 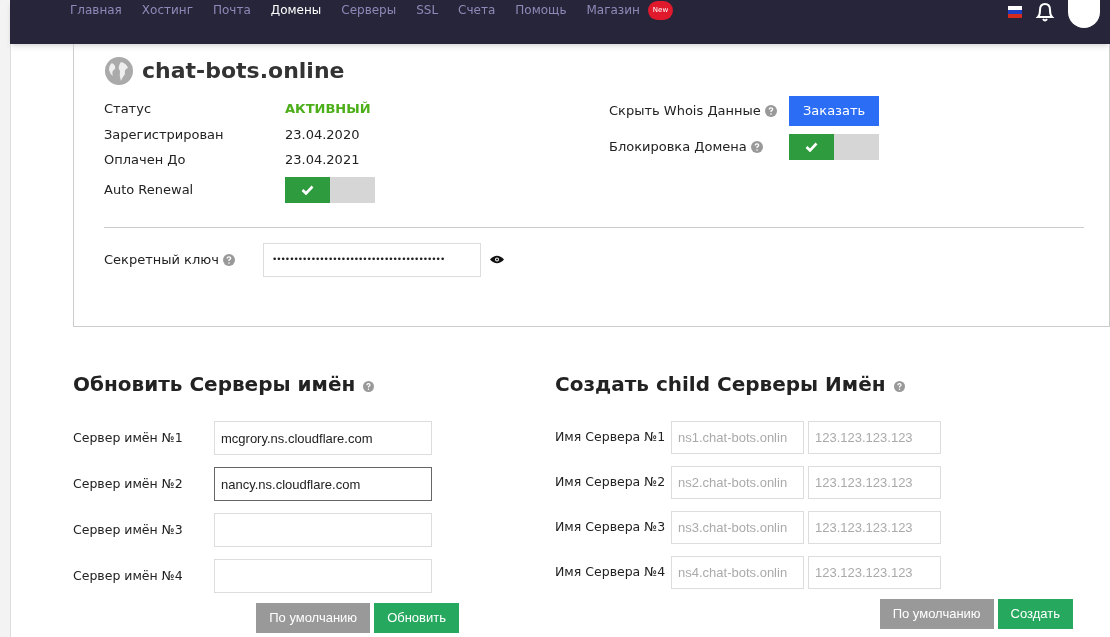 What do you see at coordinates (611, 572) in the screenshot?
I see `field-label: Имя Сервера №4` at bounding box center [611, 572].